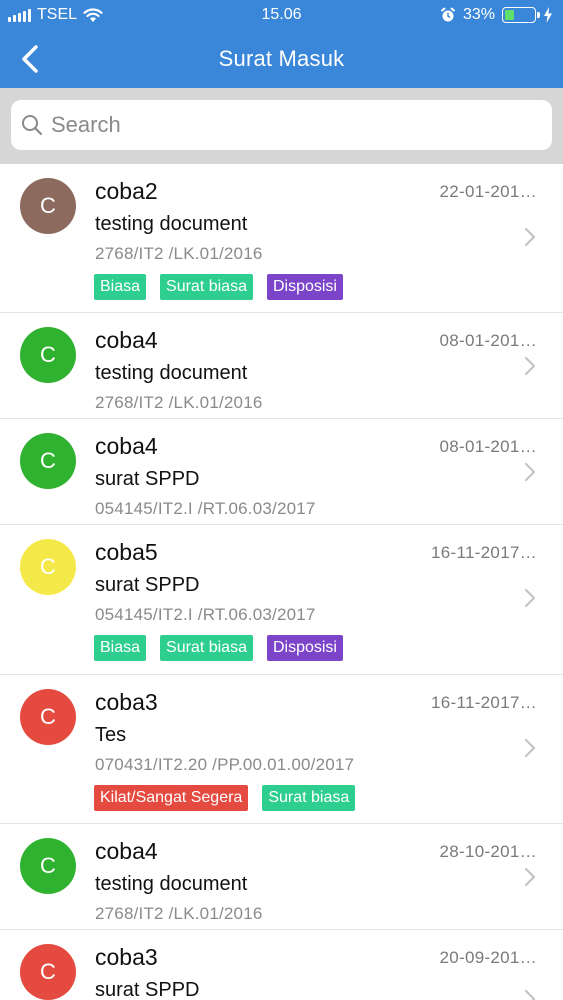 The width and height of the screenshot is (563, 1000). Describe the element at coordinates (510, 15) in the screenshot. I see `battery-level` at that location.